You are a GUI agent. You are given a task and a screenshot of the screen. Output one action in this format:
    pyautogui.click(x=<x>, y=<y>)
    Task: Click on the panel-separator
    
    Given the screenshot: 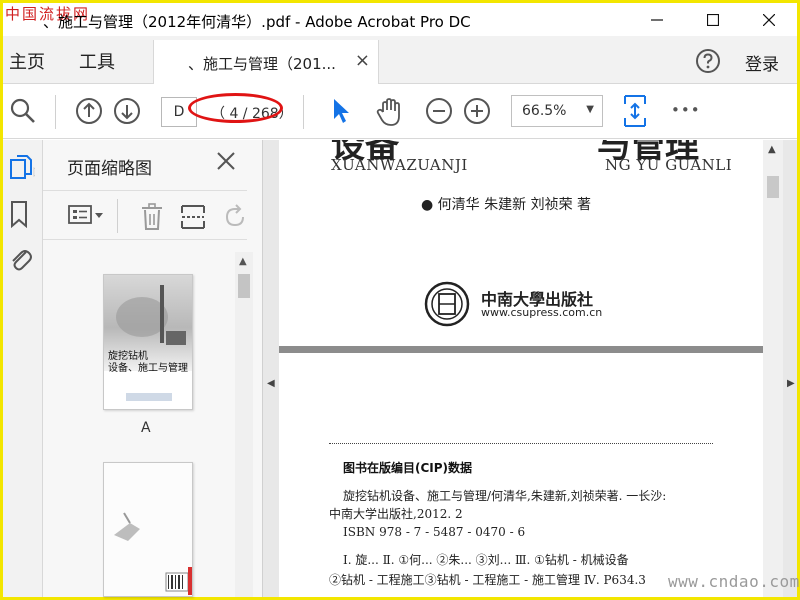 What is the action you would take?
    pyautogui.click(x=117, y=216)
    